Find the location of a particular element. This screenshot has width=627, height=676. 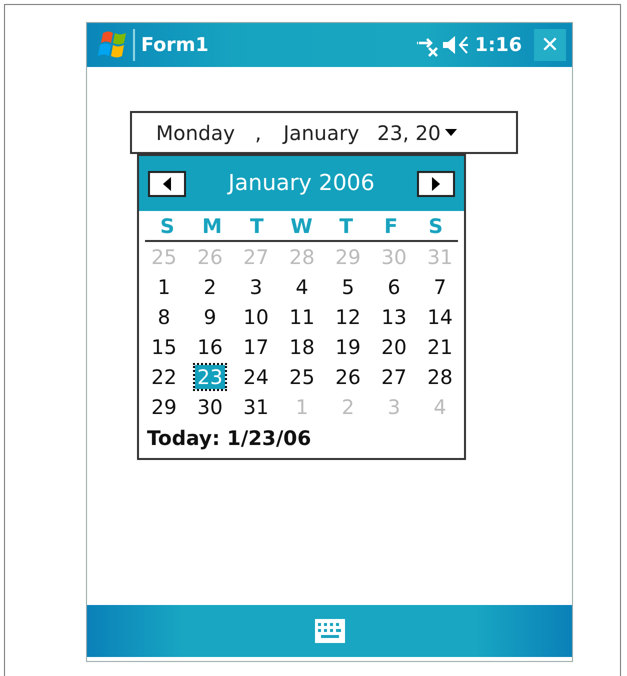

calendar-day: 3 is located at coordinates (256, 287).